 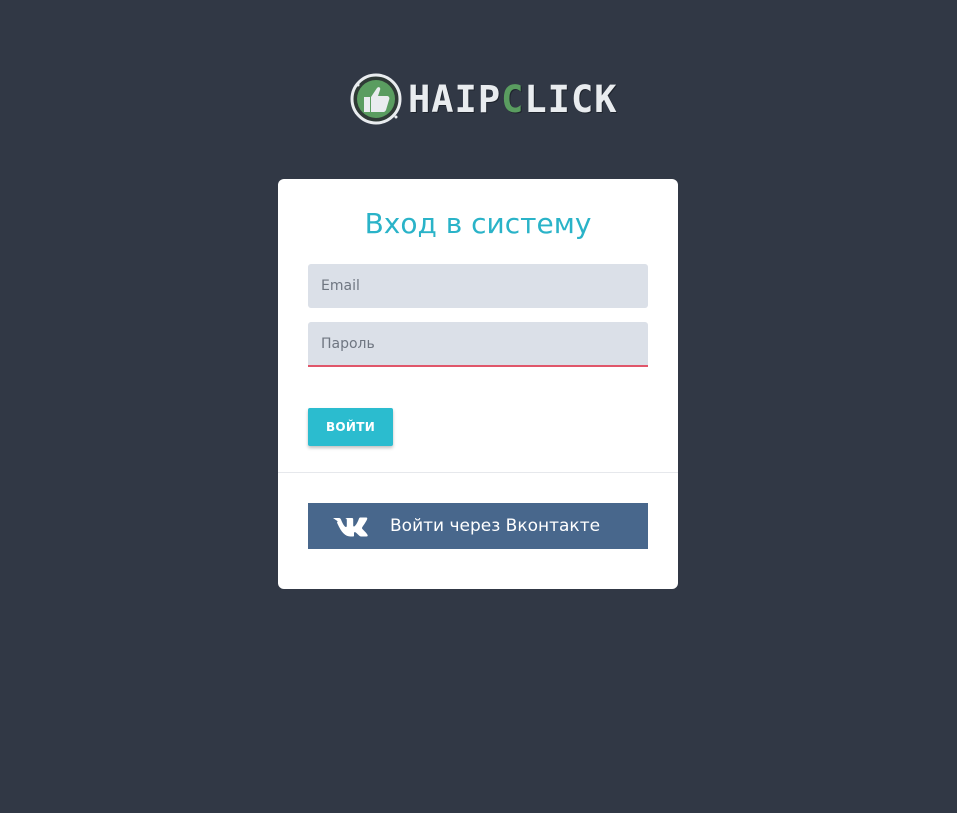 What do you see at coordinates (350, 427) in the screenshot?
I see `login-button: ВОЙТИ` at bounding box center [350, 427].